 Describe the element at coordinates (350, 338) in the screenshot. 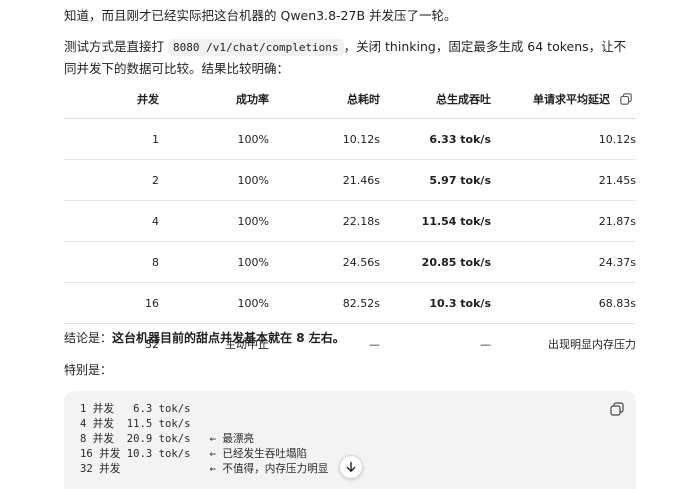

I see `conclusion: 结论是：这台机器目前的甜点并发基本就在 8 左右。` at that location.